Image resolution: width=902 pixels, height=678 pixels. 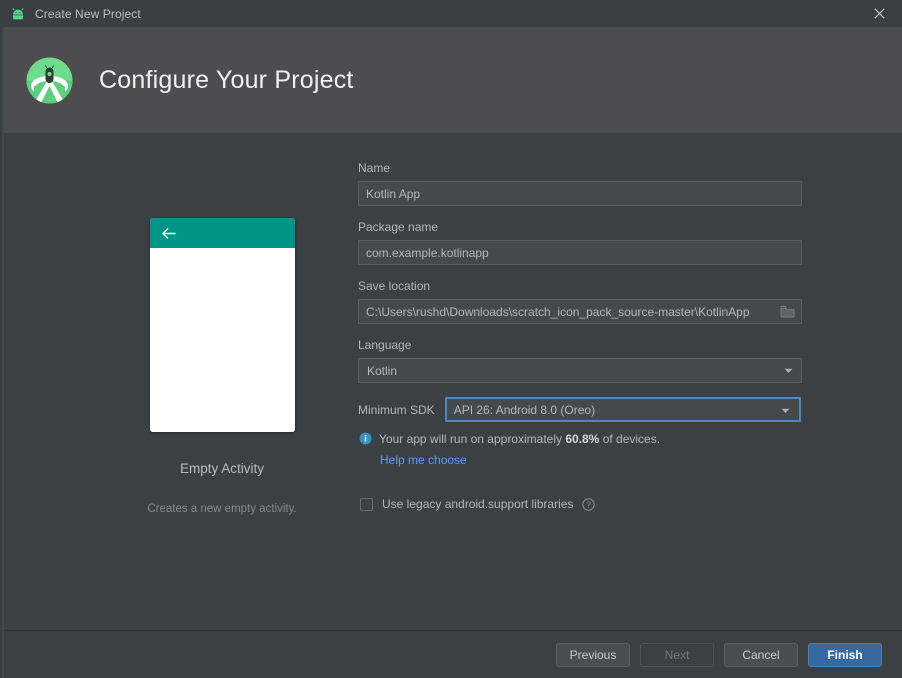 What do you see at coordinates (2, 352) in the screenshot?
I see `background-window-edge` at bounding box center [2, 352].